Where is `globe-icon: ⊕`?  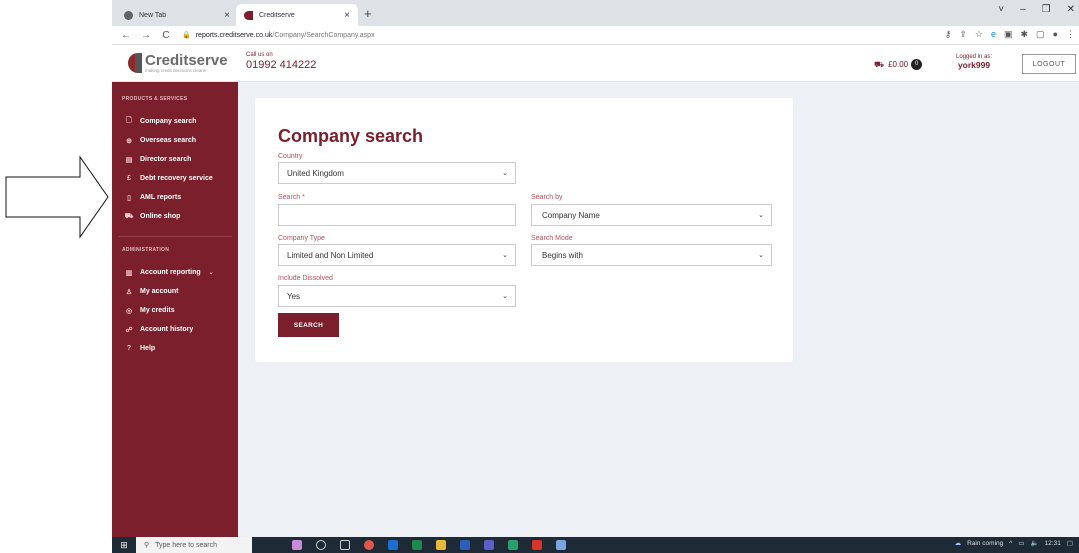 globe-icon: ⊕ is located at coordinates (129, 141).